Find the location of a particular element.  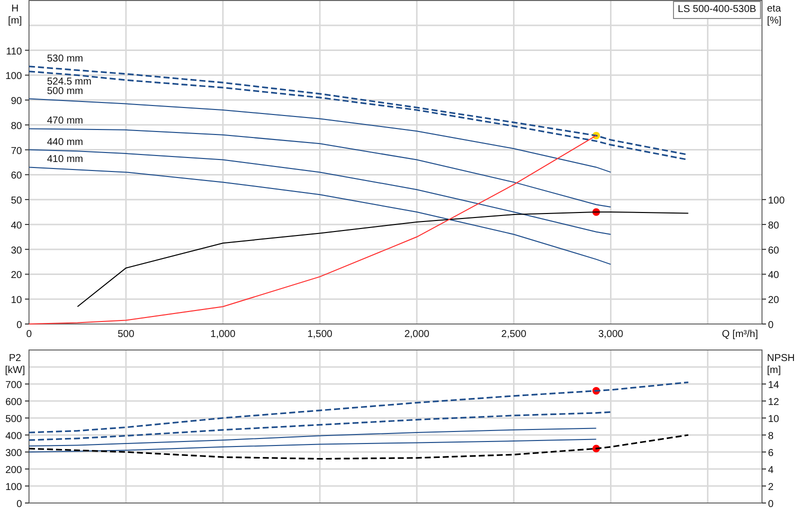

y2-tick-label: 80 is located at coordinates (774, 226).